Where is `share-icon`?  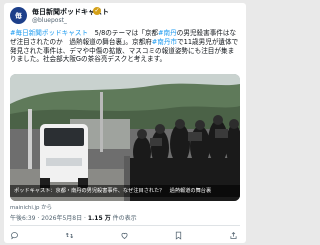
share-icon is located at coordinates (233, 235).